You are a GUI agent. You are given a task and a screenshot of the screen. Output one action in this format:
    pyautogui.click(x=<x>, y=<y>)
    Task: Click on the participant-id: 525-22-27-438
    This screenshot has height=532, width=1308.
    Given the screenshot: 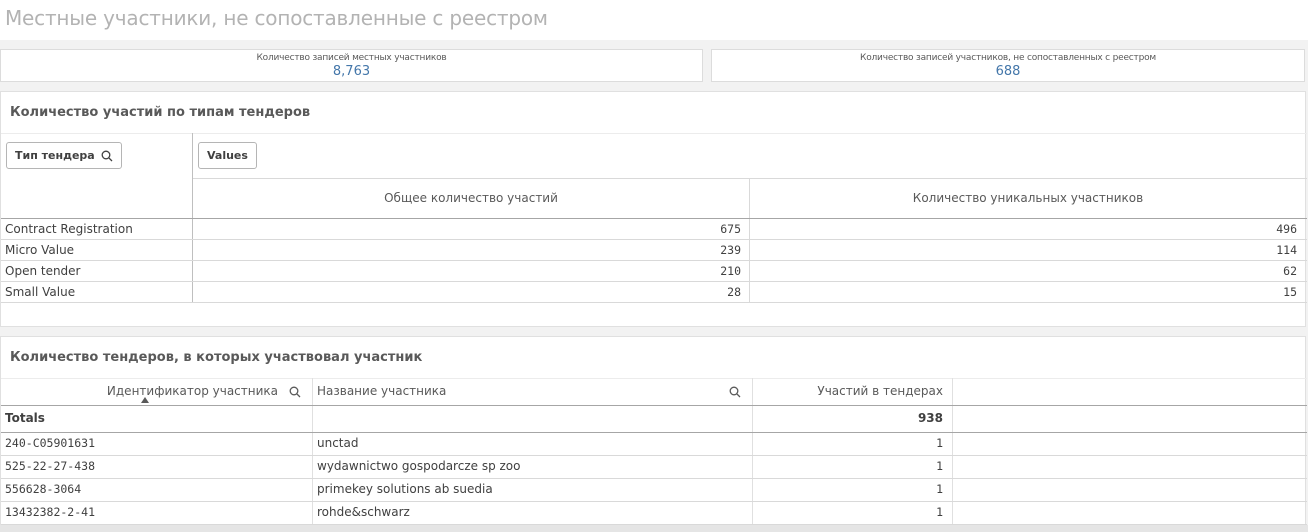 What is the action you would take?
    pyautogui.click(x=50, y=466)
    